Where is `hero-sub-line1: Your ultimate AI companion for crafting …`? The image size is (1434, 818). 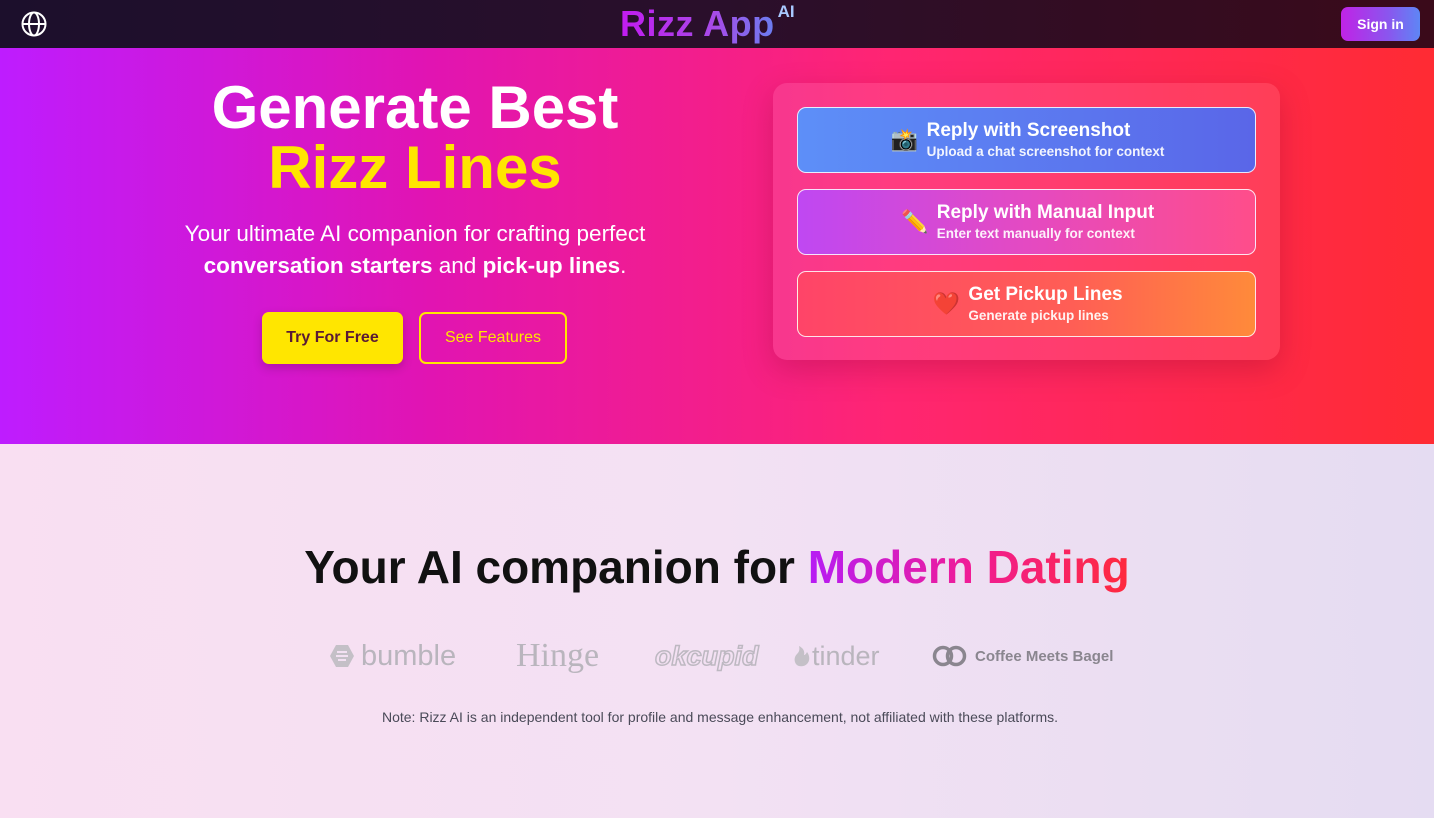
hero-sub-line1: Your ultimate AI companion for crafting … is located at coordinates (415, 233).